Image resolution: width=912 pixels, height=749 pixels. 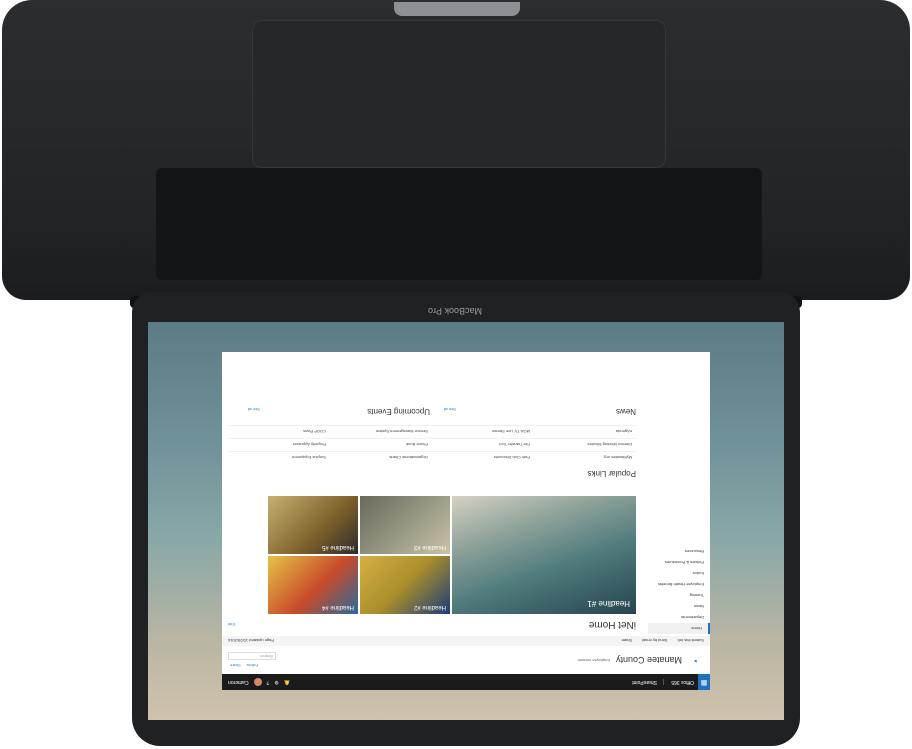 I want to click on link-item: Director Meeting Minutes, so click(x=585, y=445).